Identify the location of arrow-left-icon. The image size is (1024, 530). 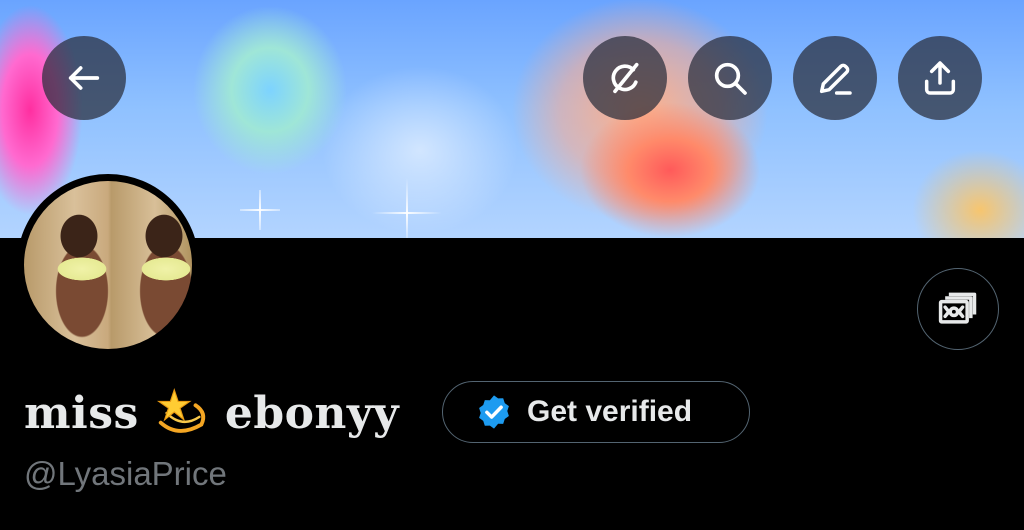
(84, 78).